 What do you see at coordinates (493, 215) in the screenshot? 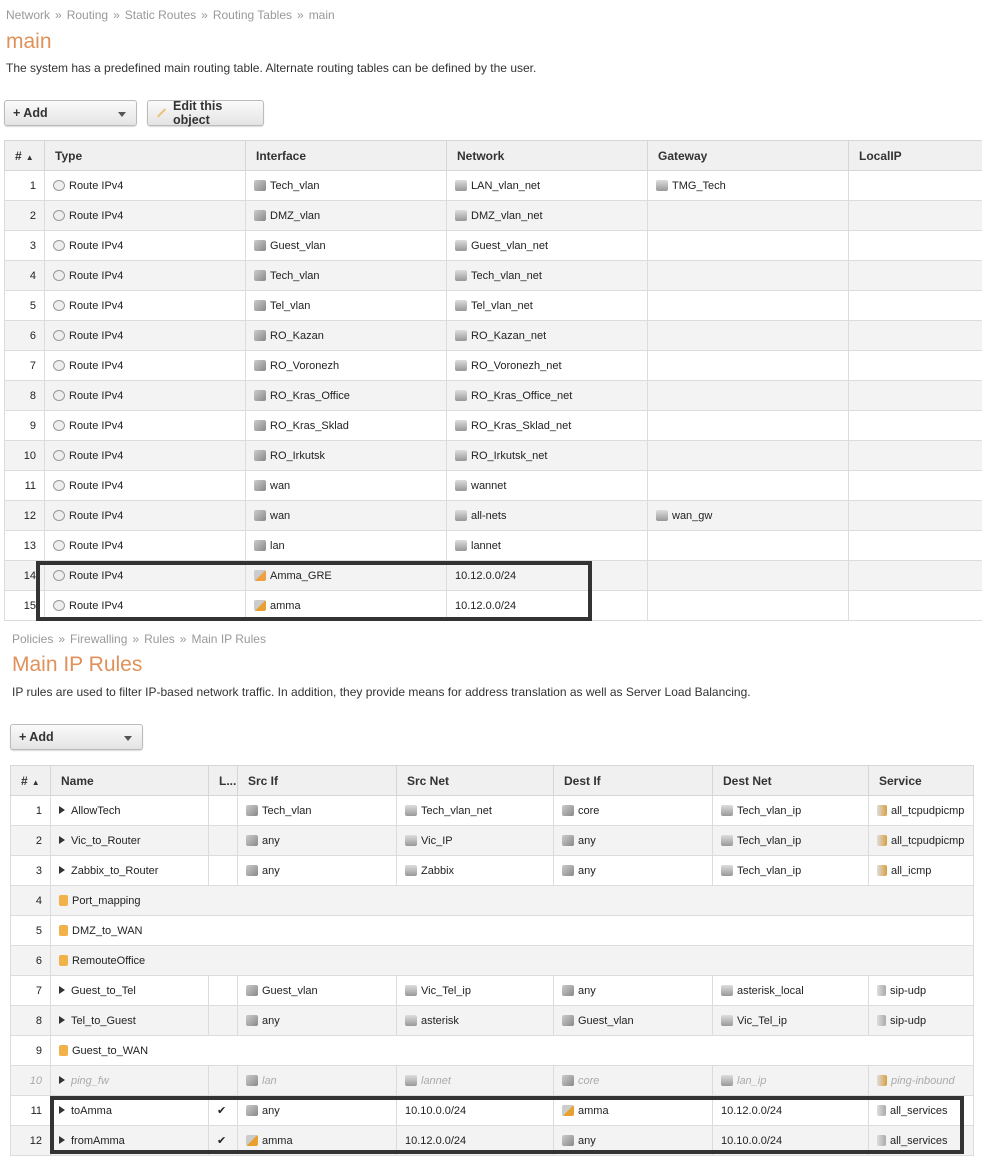
I see `table-row: 2 Route IPv4 DMZ_vlan DMZ_vlan_net` at bounding box center [493, 215].